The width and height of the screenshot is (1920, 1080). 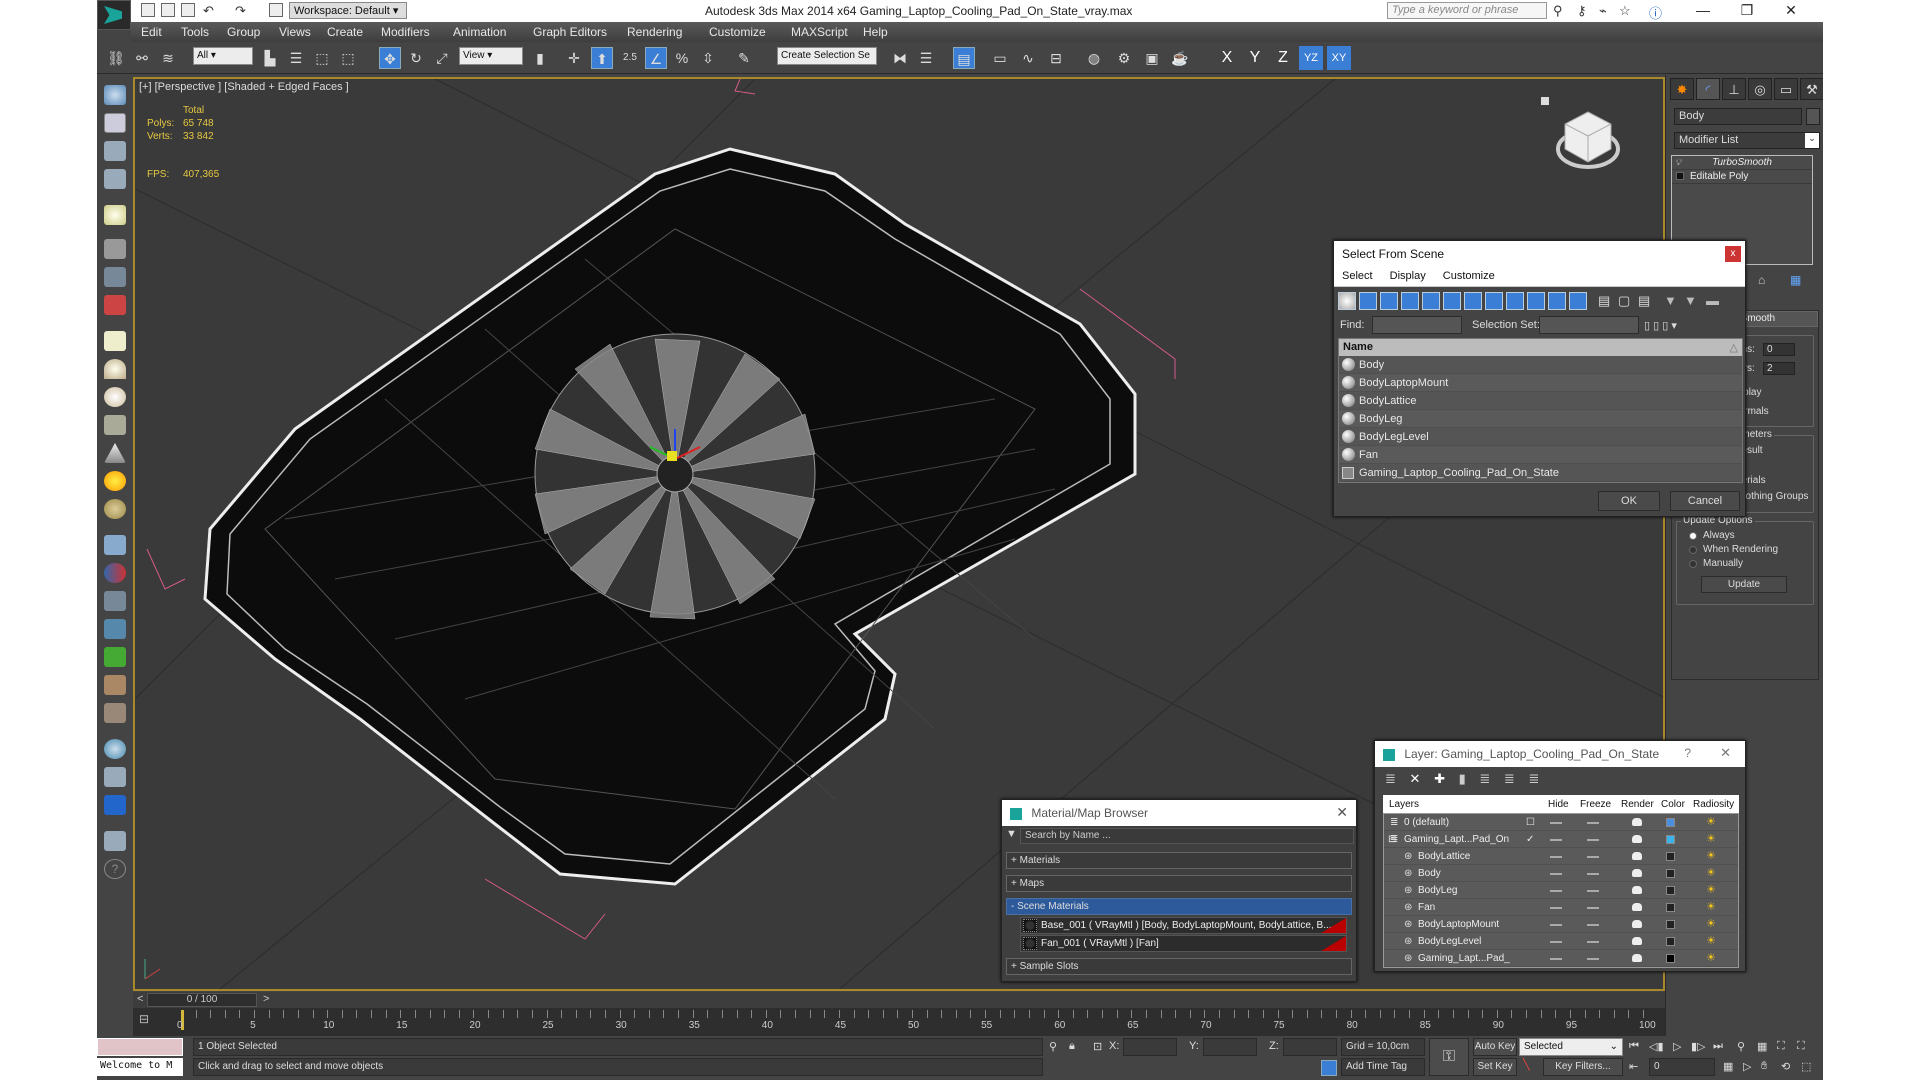 I want to click on menu-edit: Edit, so click(x=151, y=32).